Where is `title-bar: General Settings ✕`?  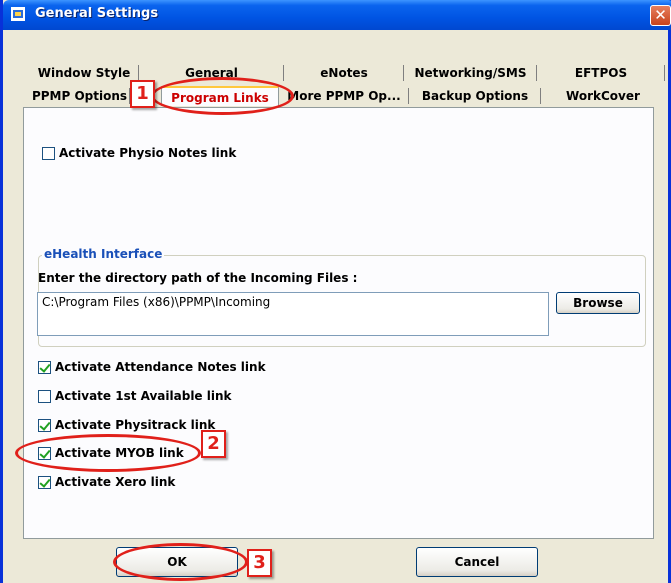
title-bar: General Settings ✕ is located at coordinates (337, 15).